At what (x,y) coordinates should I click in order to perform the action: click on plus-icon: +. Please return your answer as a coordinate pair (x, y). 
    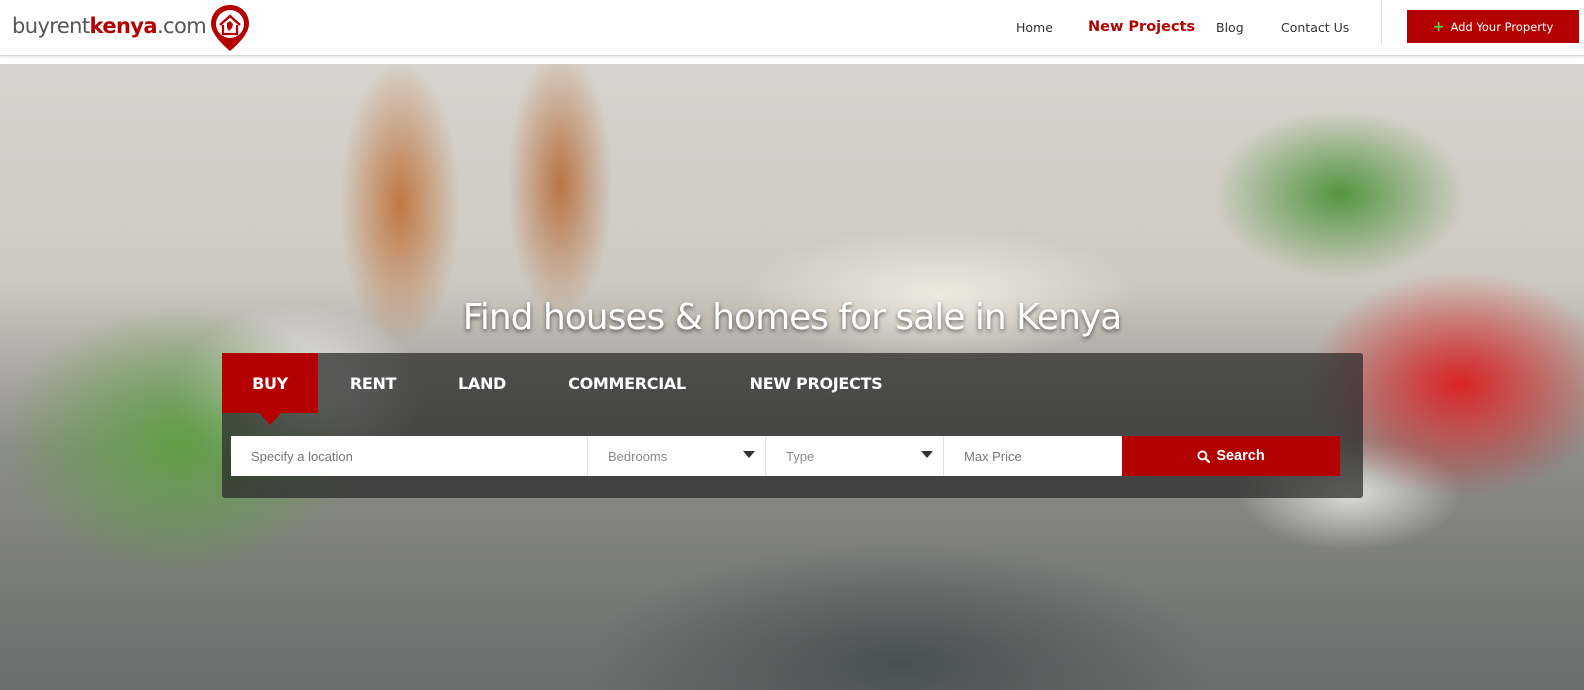
    Looking at the image, I should click on (1438, 26).